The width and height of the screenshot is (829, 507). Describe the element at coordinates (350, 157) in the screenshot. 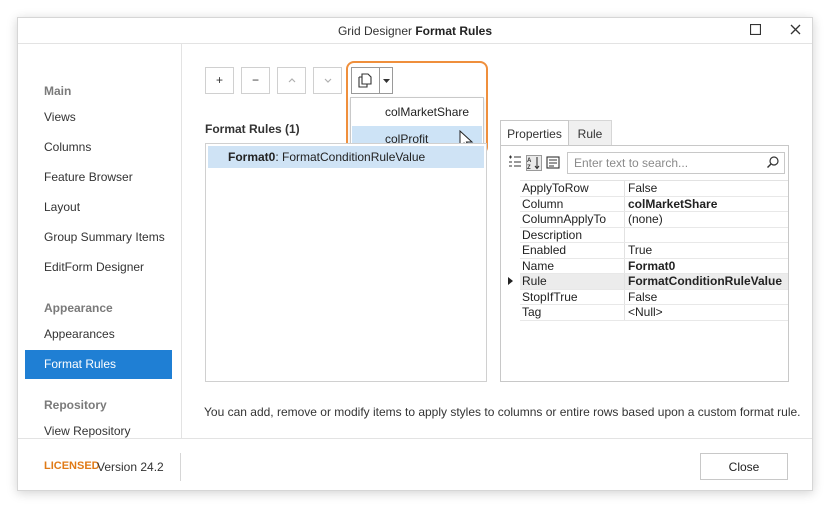

I see `rule-type: : FormatConditionRuleValue` at that location.